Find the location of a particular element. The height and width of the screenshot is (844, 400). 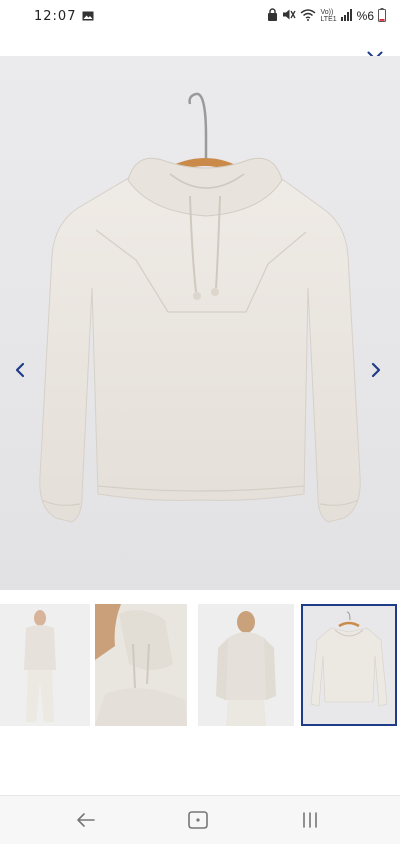

system-nav-bar is located at coordinates (200, 819).